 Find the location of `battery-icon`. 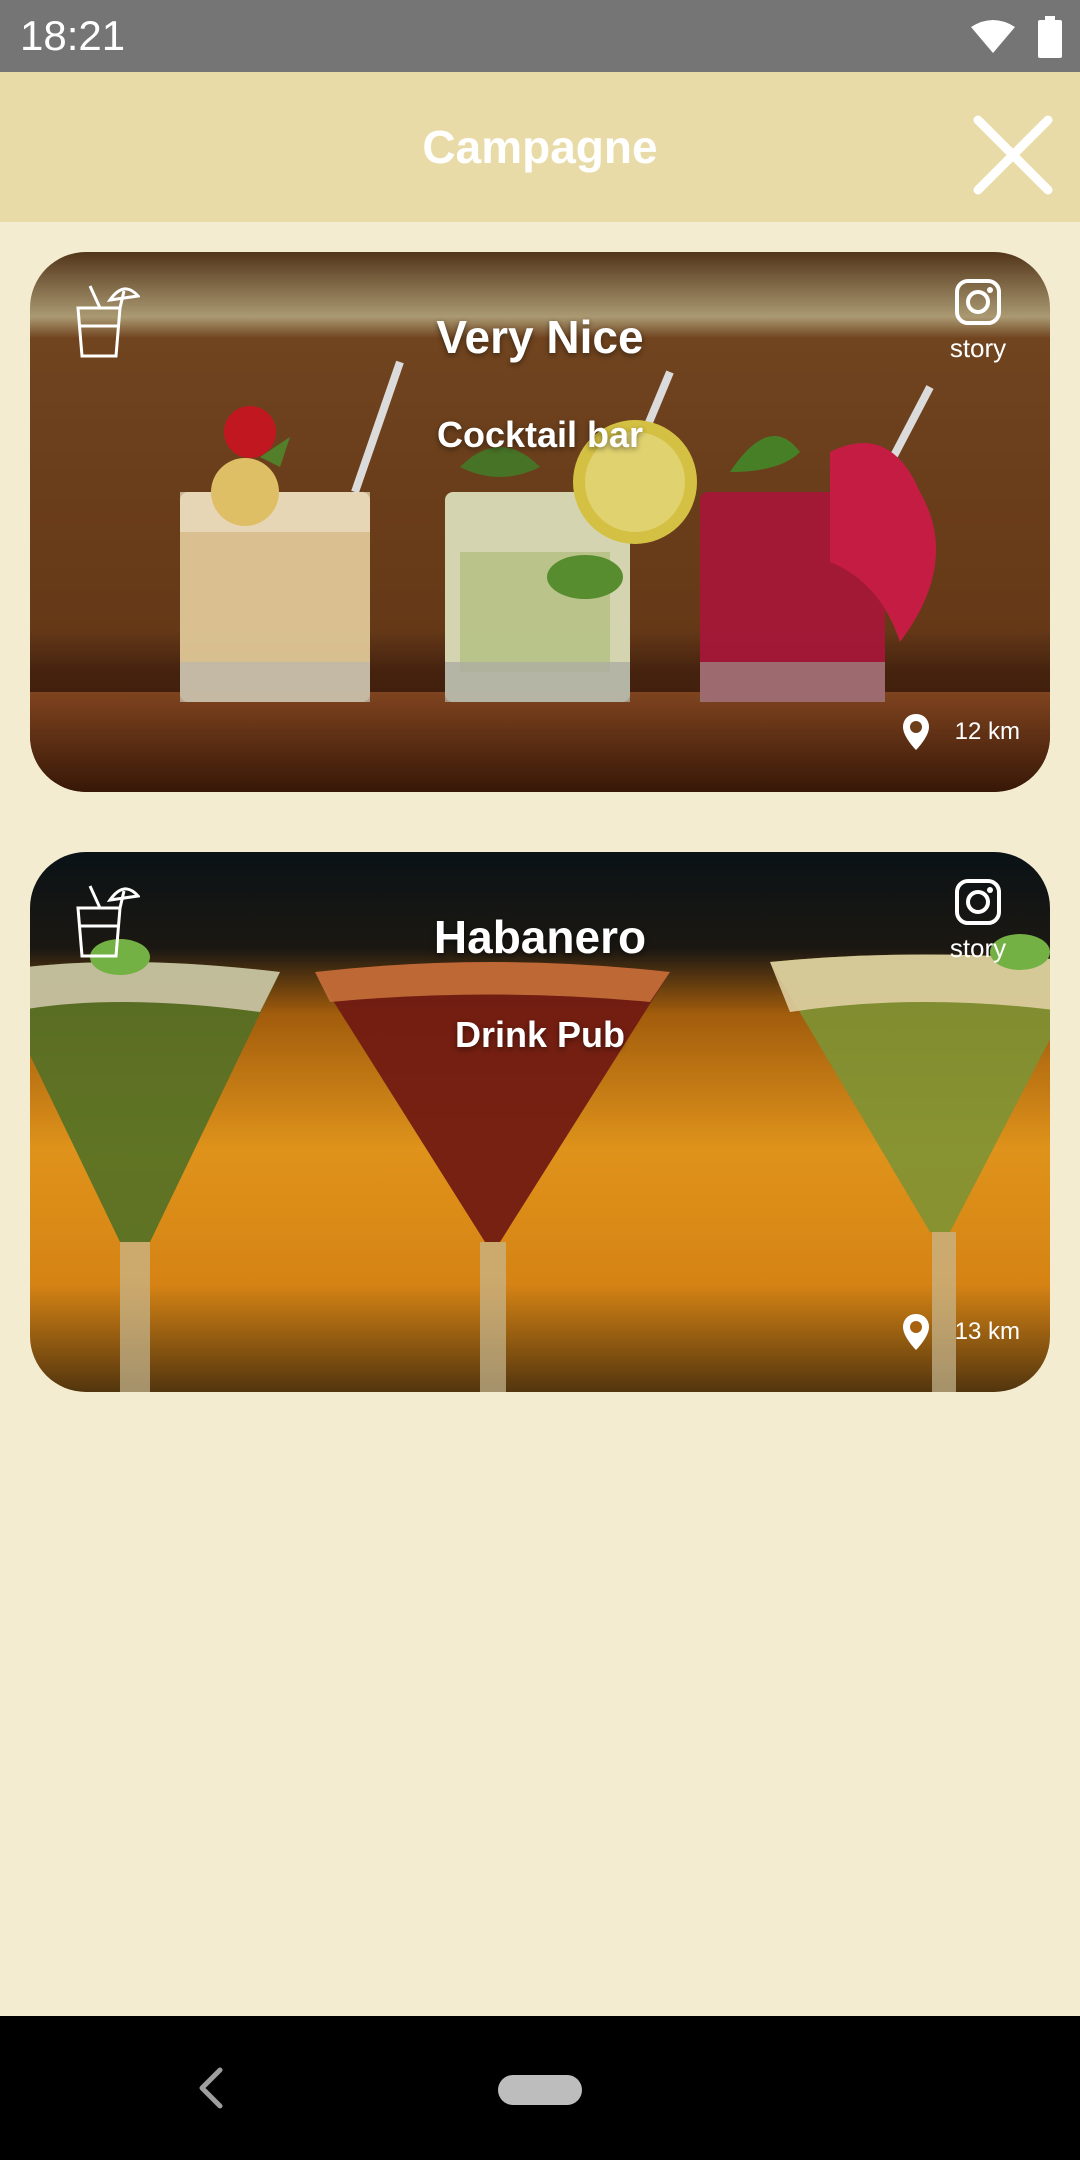

battery-icon is located at coordinates (1050, 37).